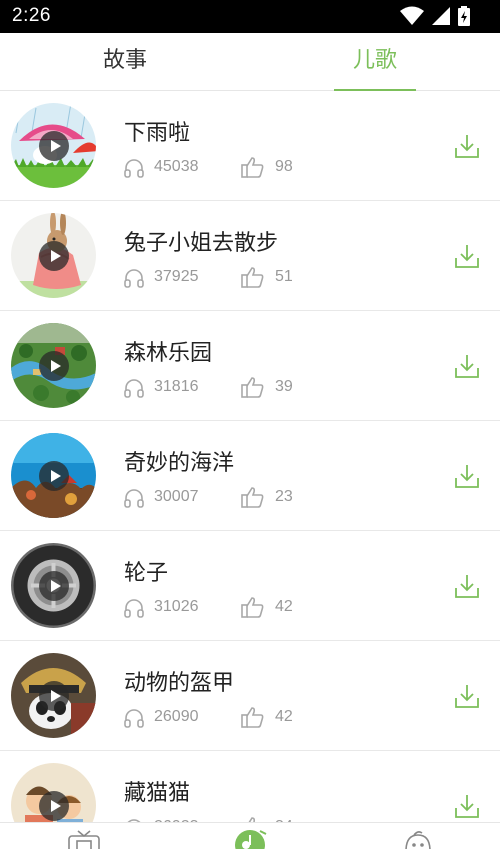 The image size is (500, 849). I want to click on wifi-icon, so click(412, 18).